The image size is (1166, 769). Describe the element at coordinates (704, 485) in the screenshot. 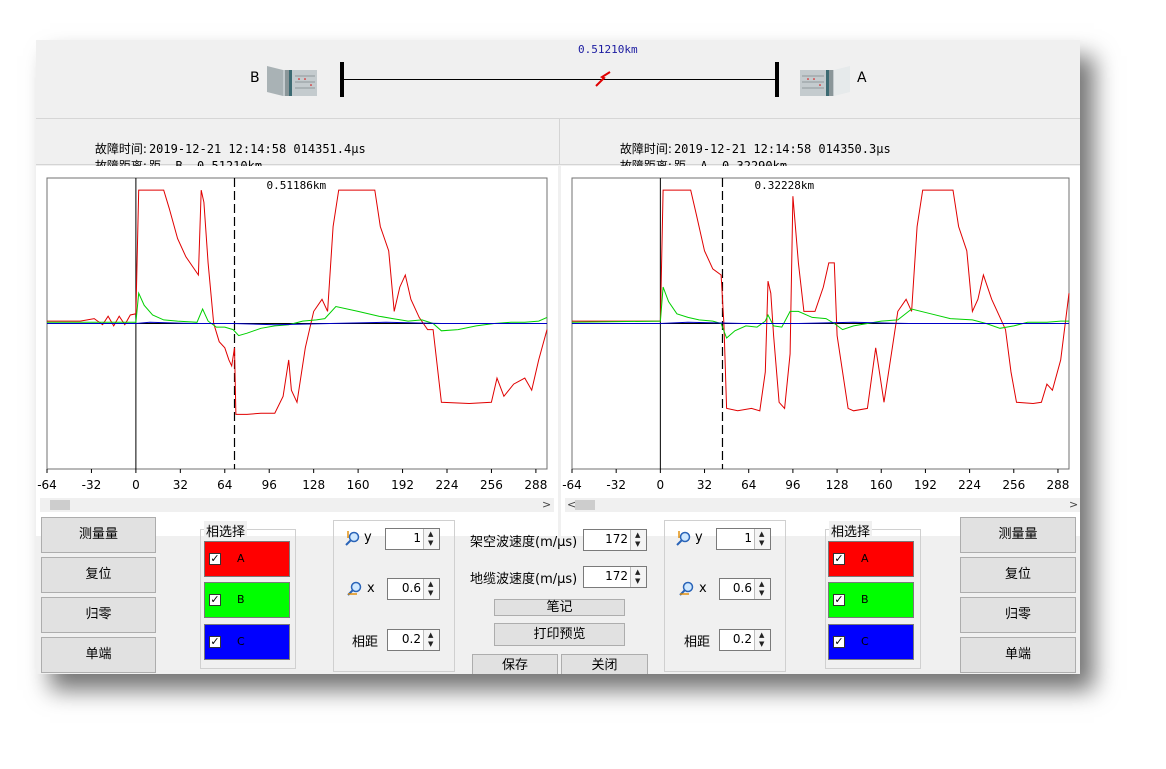

I see `right-x-tick-label: 32` at that location.